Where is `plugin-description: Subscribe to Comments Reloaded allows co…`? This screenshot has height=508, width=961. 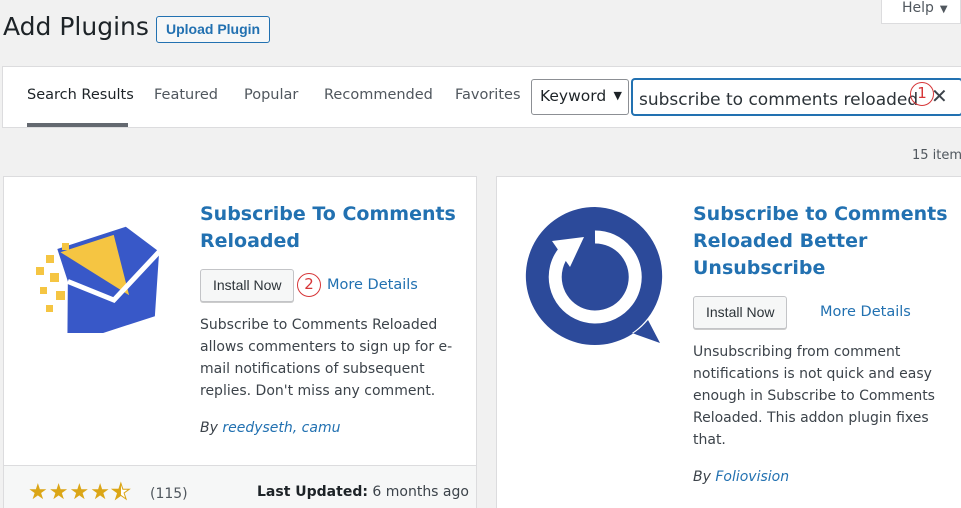
plugin-description: Subscribe to Comments Reloaded allows co… is located at coordinates (326, 358).